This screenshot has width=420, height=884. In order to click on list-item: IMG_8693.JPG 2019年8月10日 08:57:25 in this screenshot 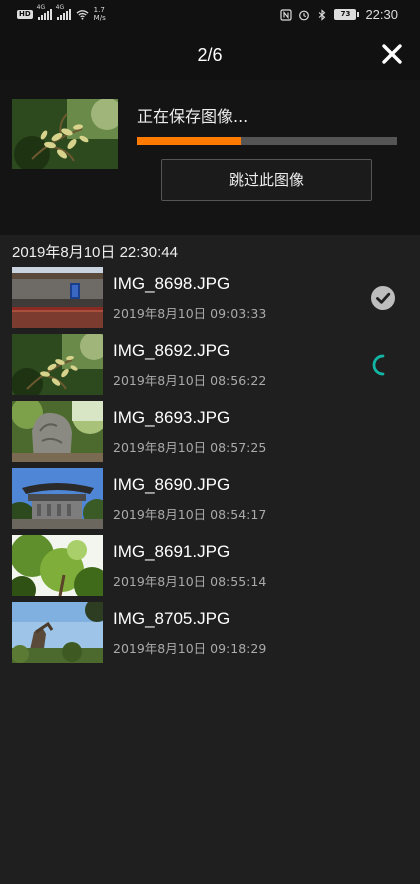, I will do `click(210, 434)`.